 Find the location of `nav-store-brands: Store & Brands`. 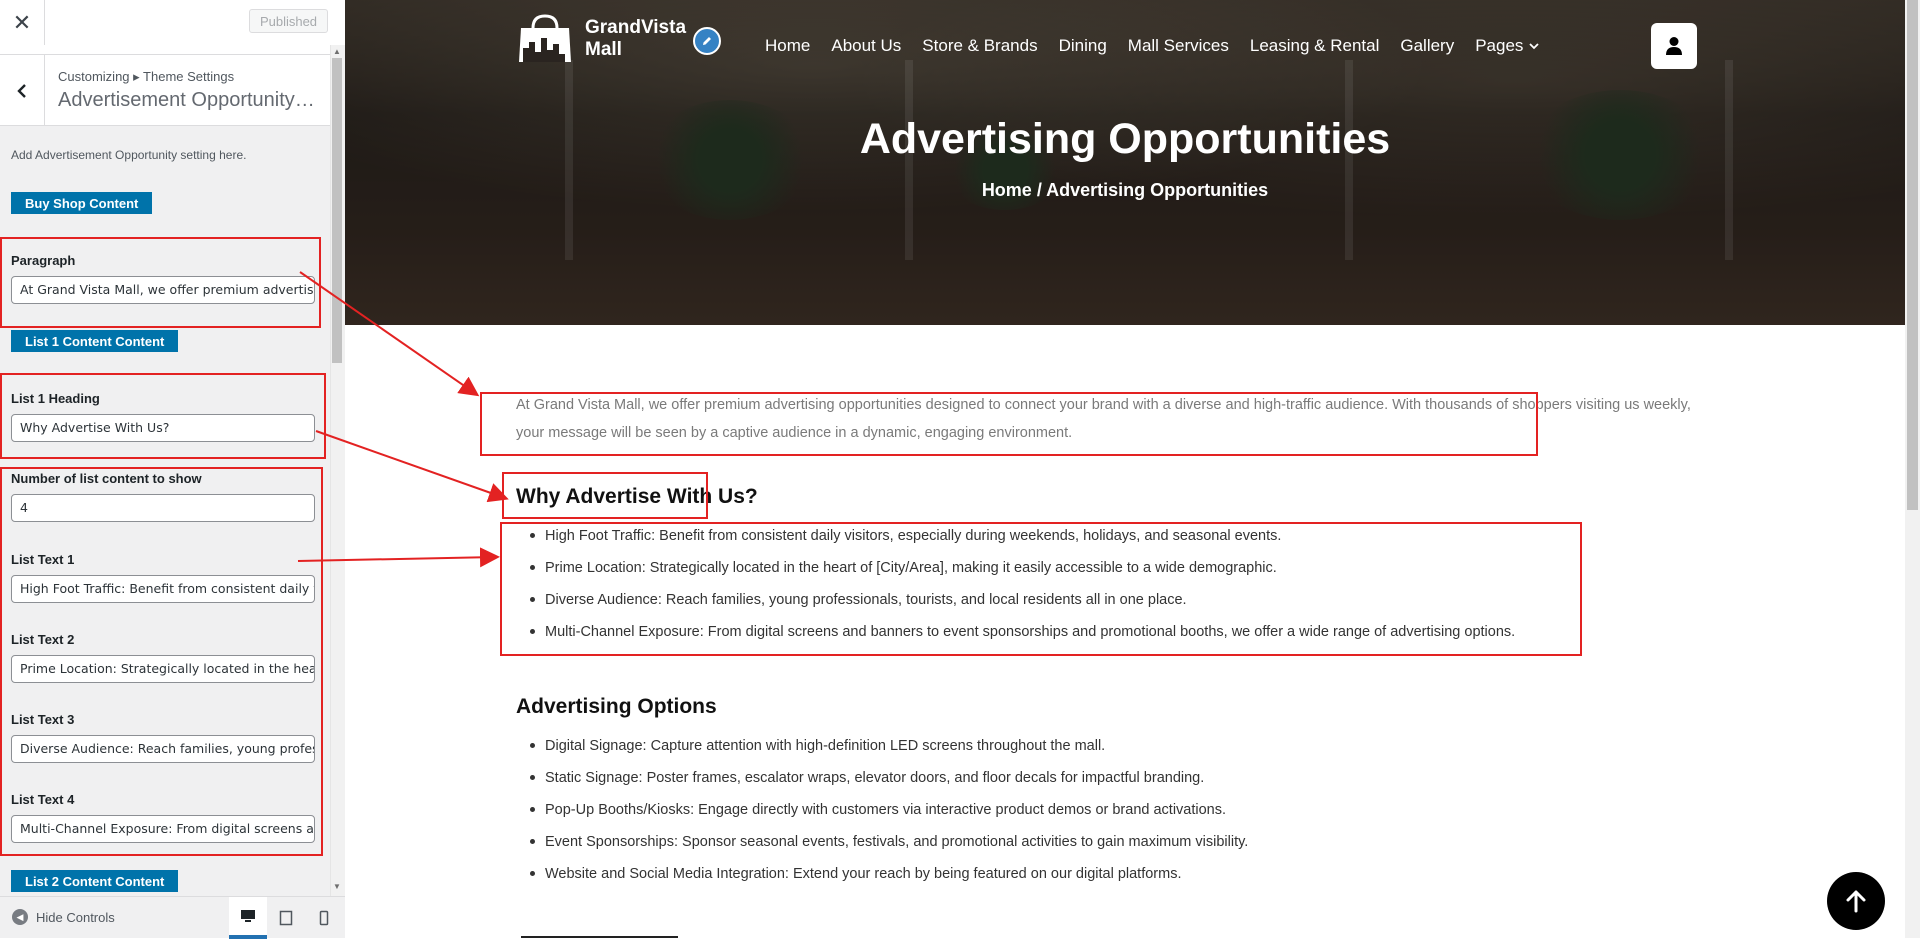

nav-store-brands: Store & Brands is located at coordinates (979, 46).